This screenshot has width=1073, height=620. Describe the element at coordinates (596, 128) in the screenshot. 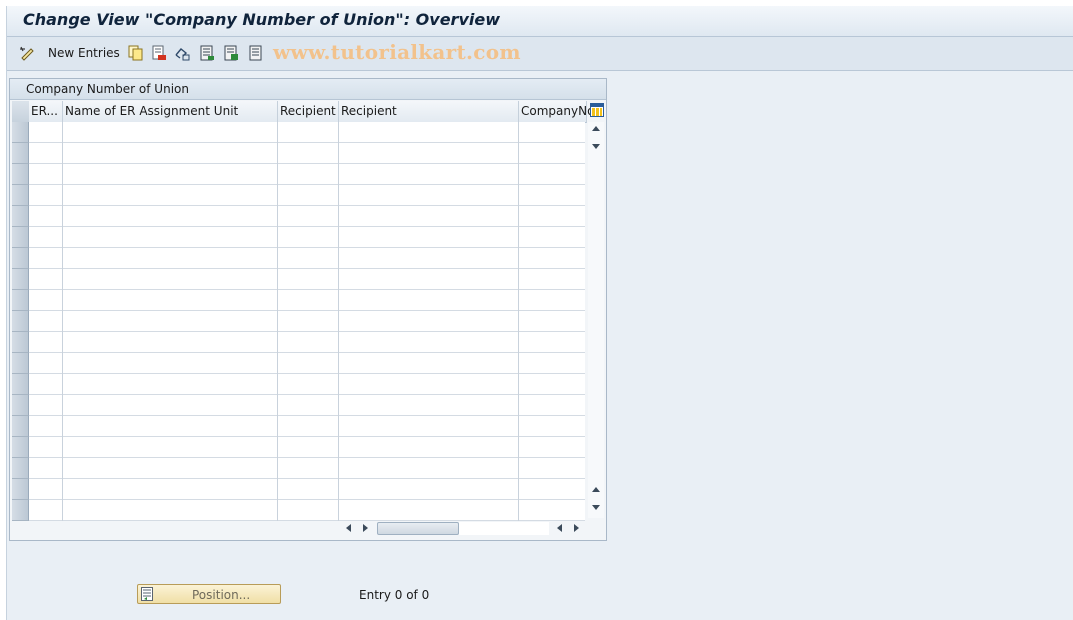

I see `scroll-up-icon` at that location.